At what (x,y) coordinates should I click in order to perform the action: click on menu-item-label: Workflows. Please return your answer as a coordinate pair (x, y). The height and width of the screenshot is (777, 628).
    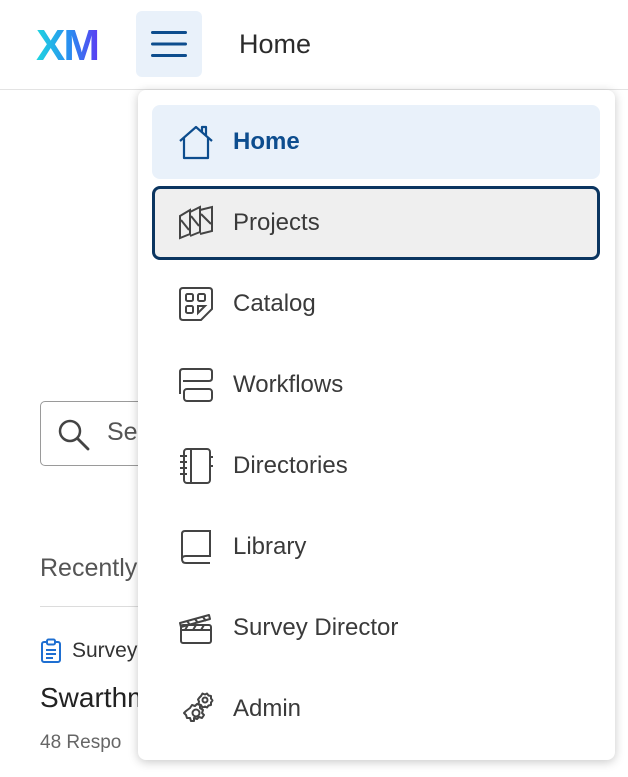
    Looking at the image, I should click on (288, 384).